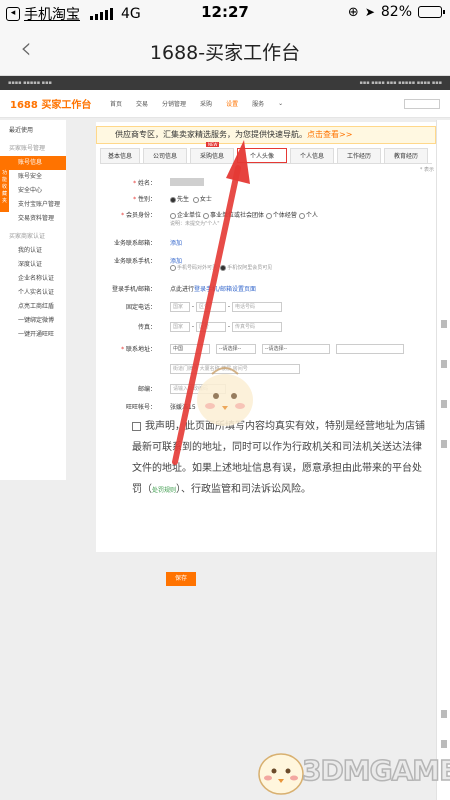  I want to click on tab-company-info: 公司信息, so click(165, 155).